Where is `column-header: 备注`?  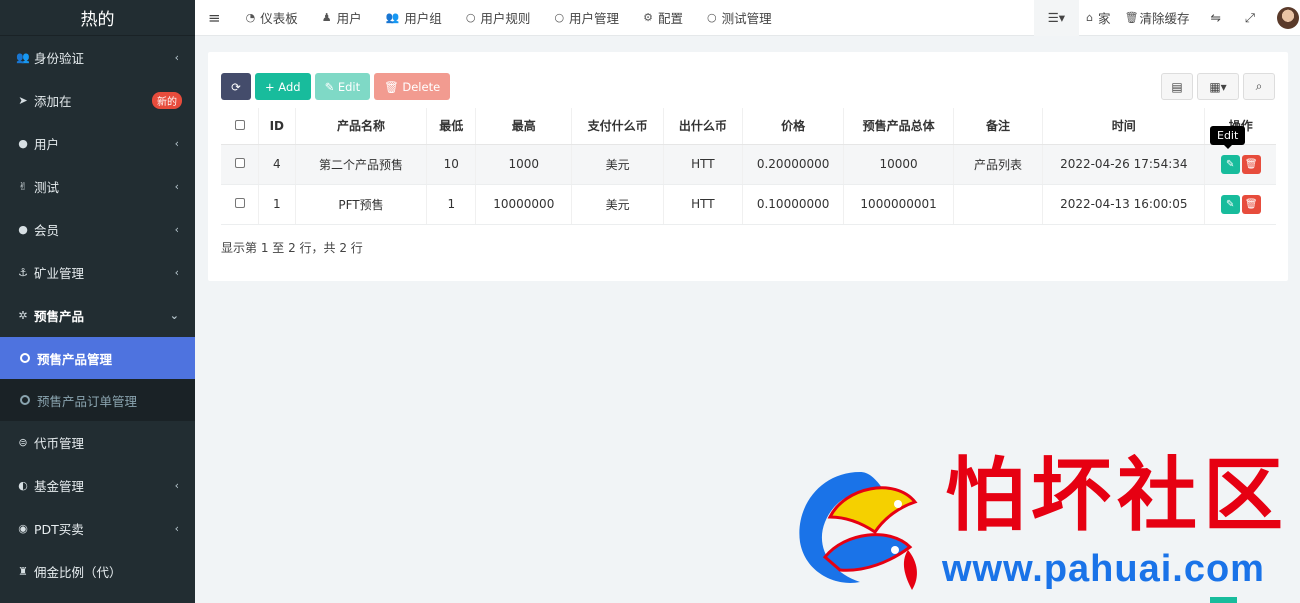 column-header: 备注 is located at coordinates (998, 126).